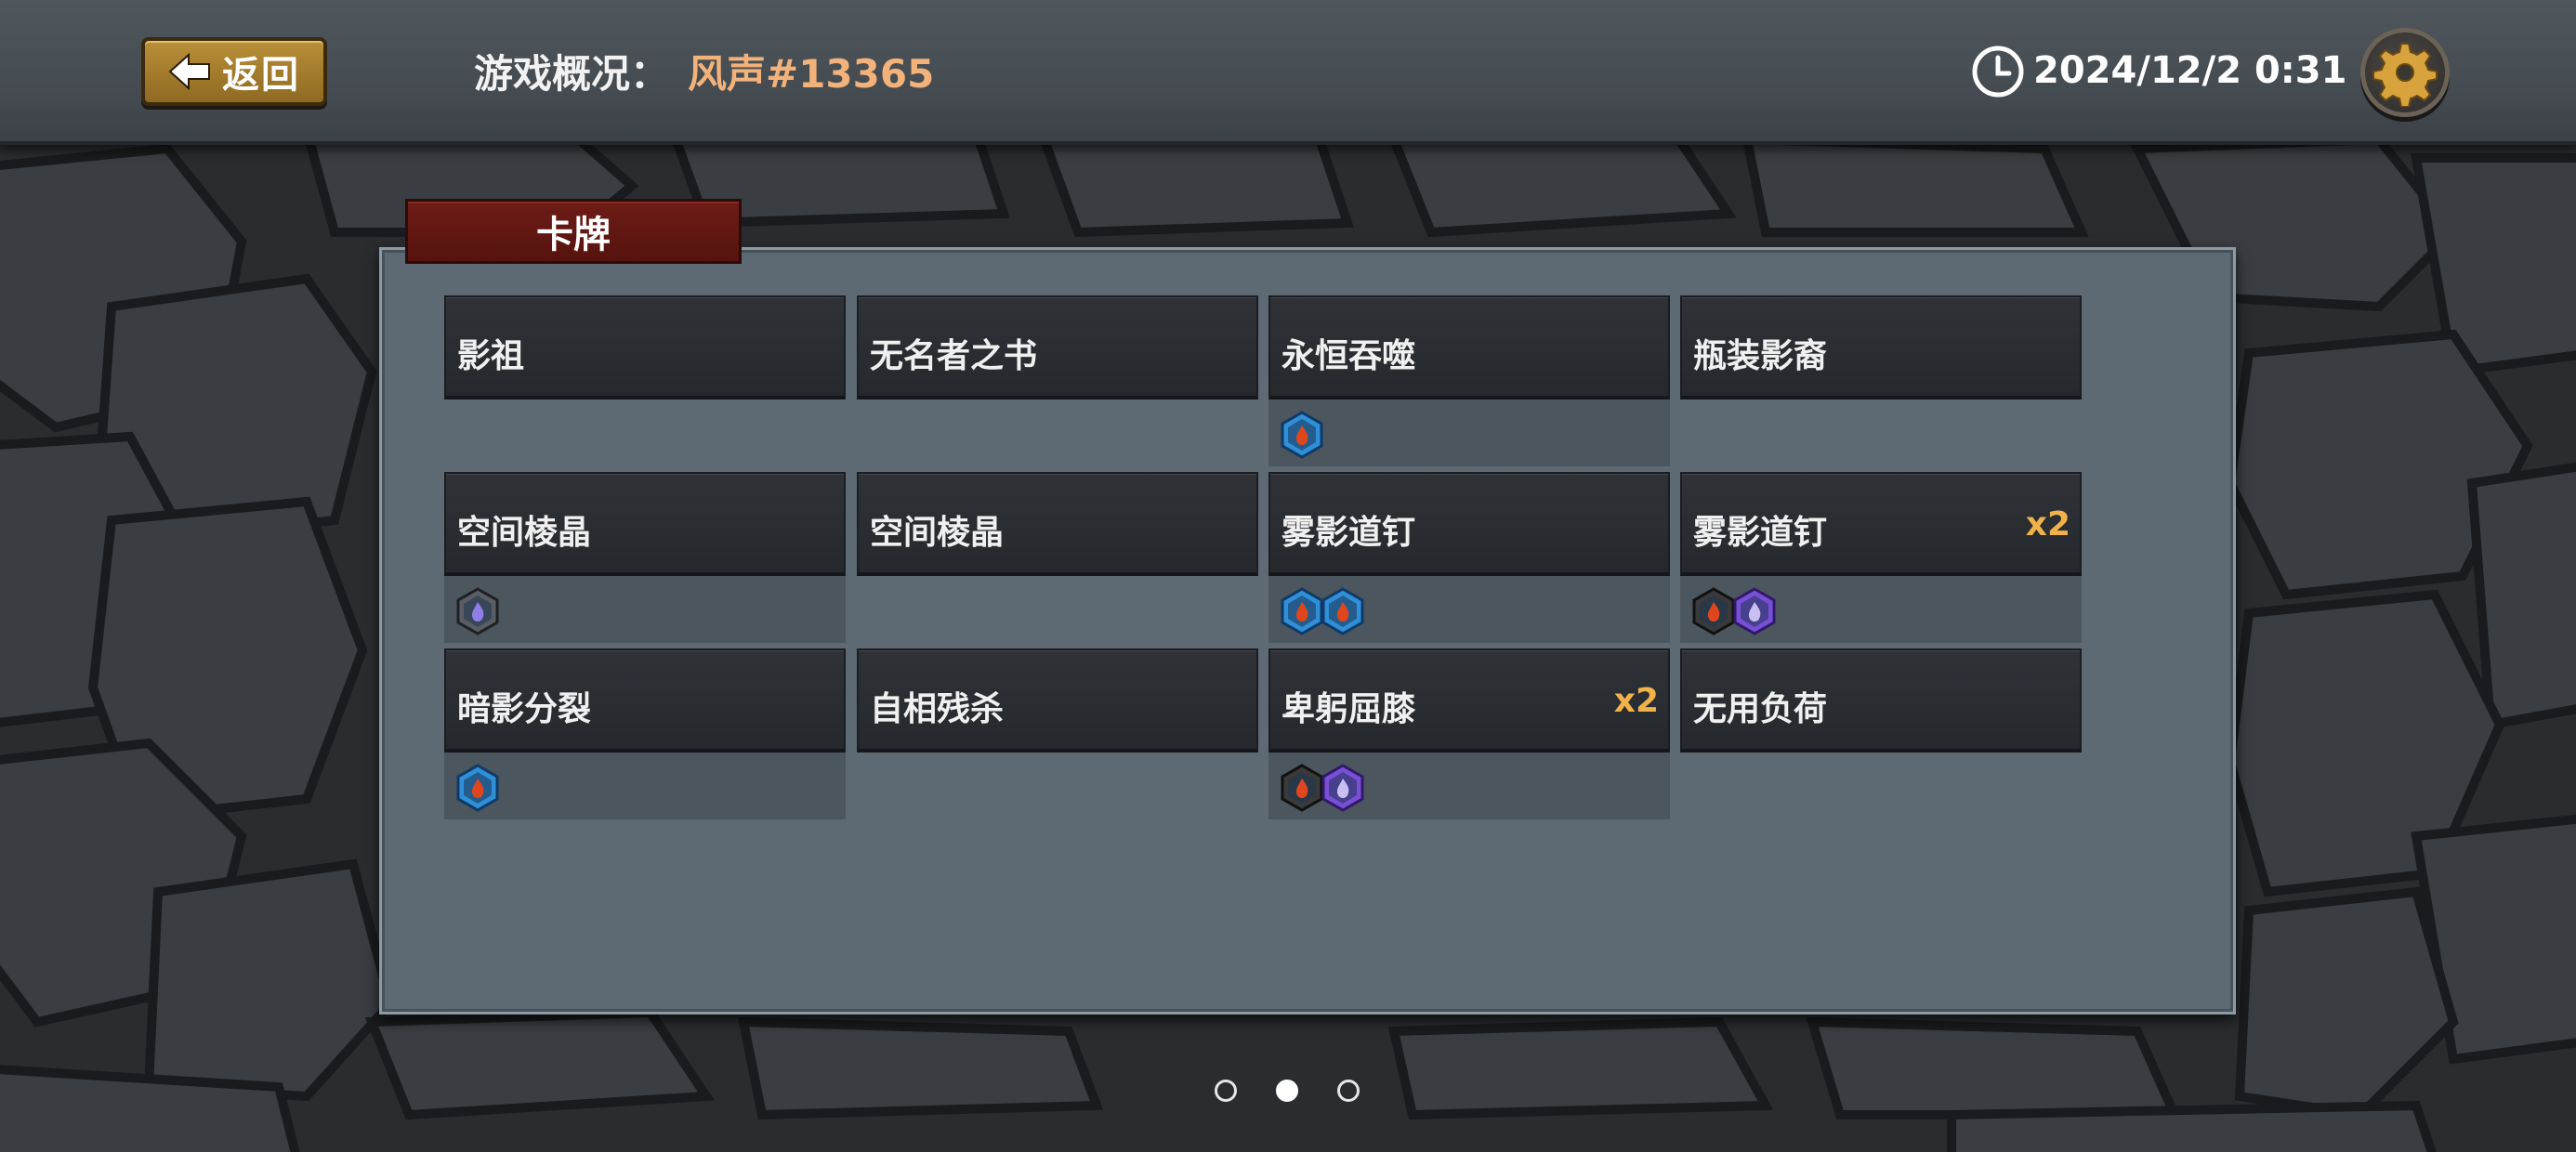 Image resolution: width=2576 pixels, height=1152 pixels. Describe the element at coordinates (937, 709) in the screenshot. I see `card-name: 自相残杀` at that location.